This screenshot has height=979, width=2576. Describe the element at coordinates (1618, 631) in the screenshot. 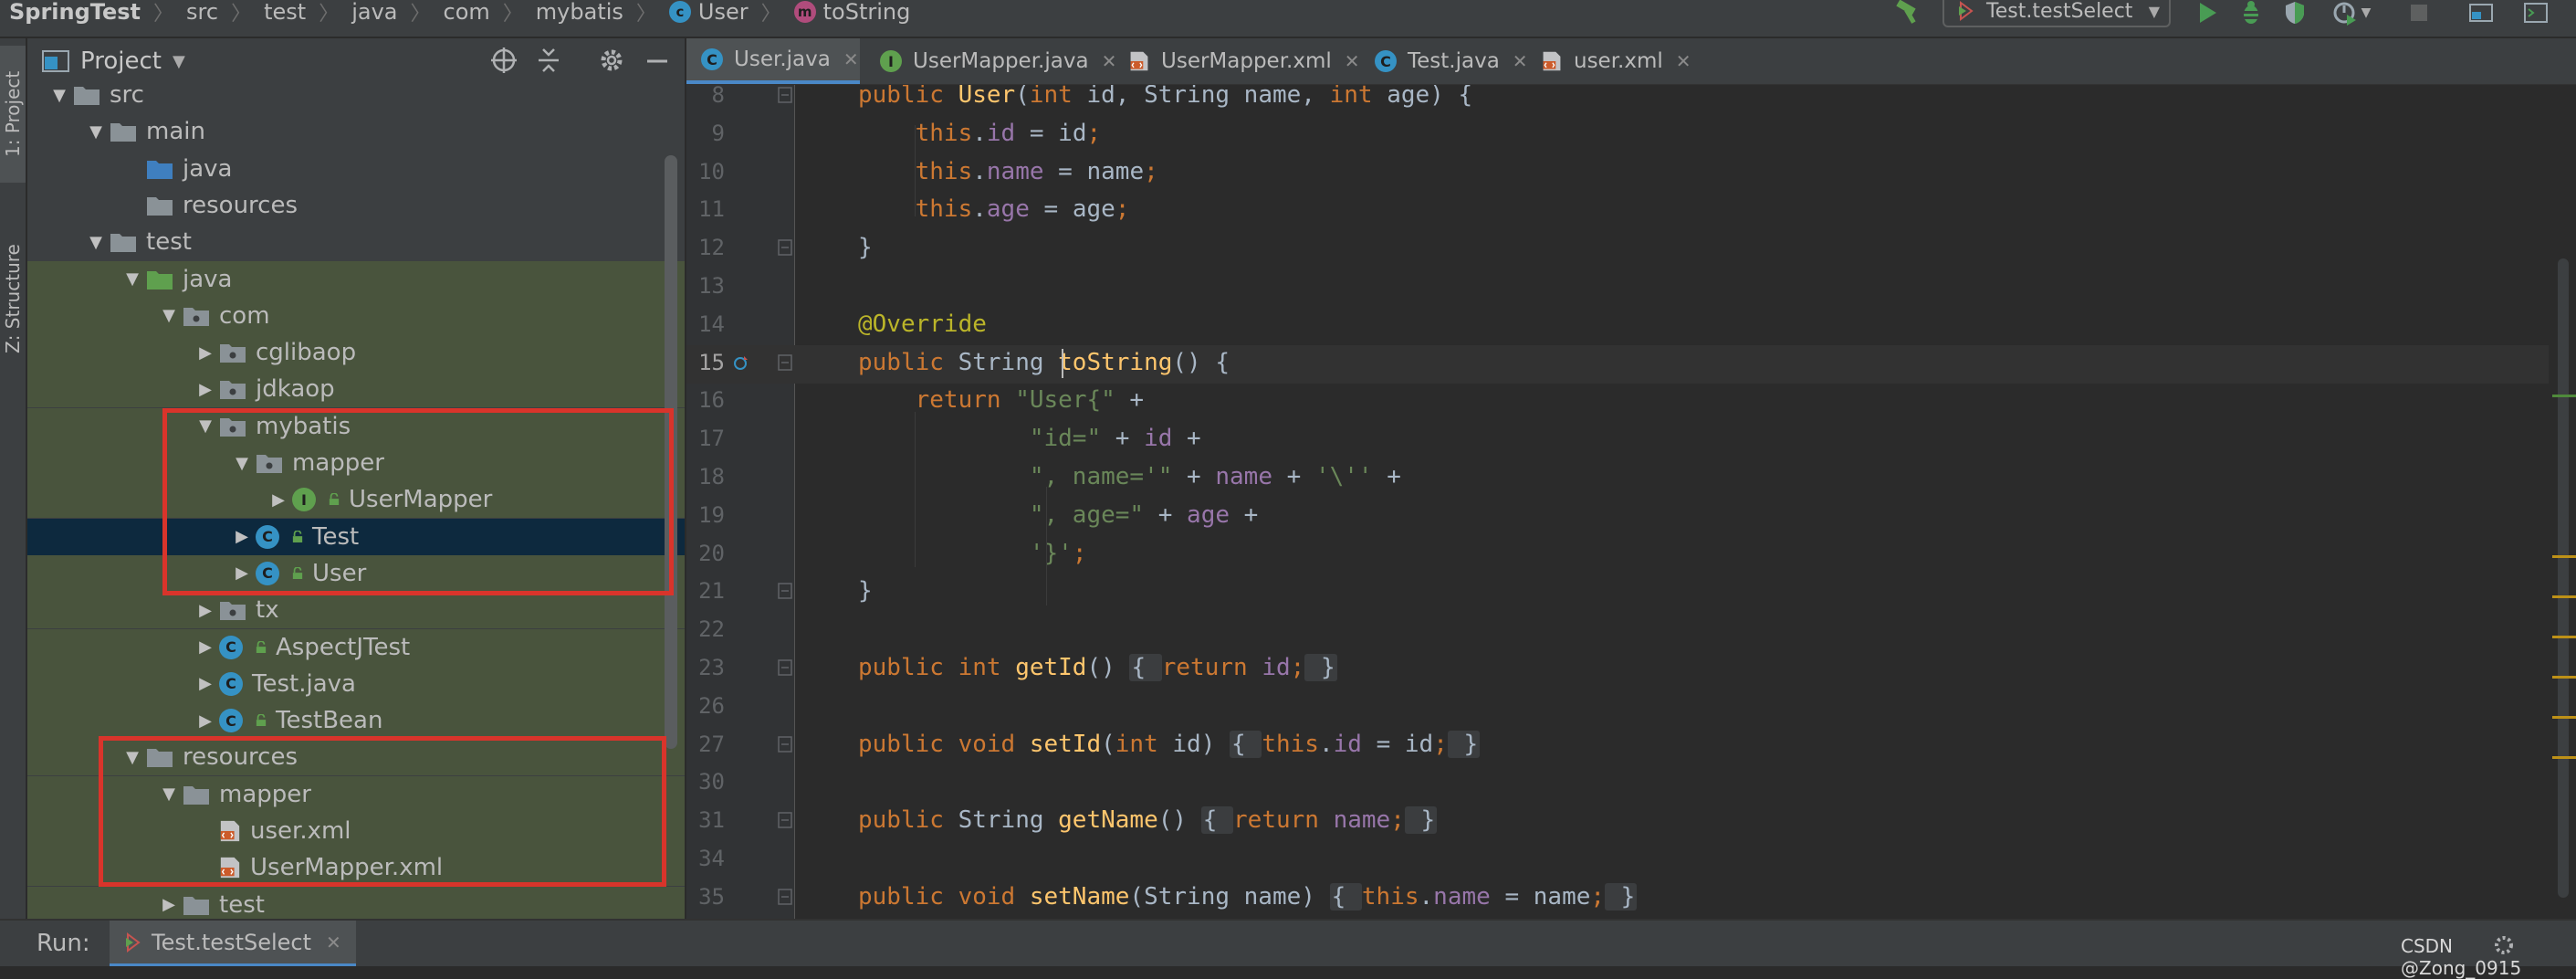

I see `code-line: 22` at that location.